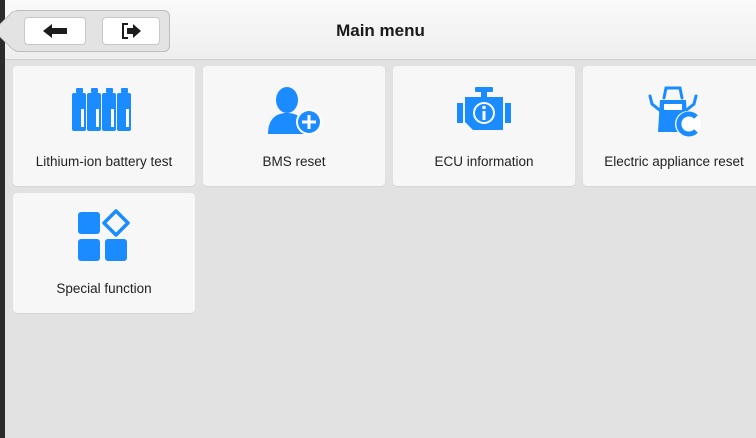 The height and width of the screenshot is (438, 756). I want to click on menu-tile-label: ECU information, so click(484, 161).